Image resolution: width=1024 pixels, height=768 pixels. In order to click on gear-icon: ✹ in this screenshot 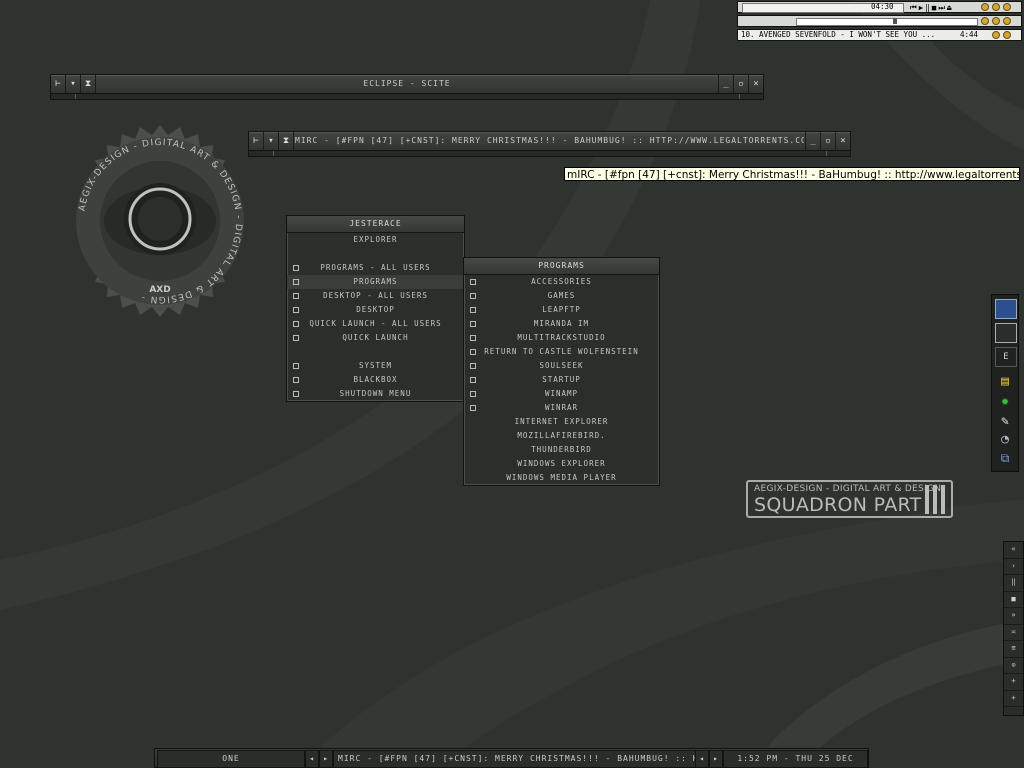, I will do `click(1005, 402)`.